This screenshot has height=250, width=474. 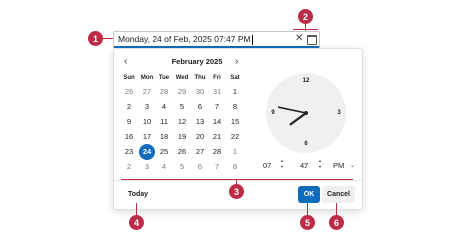 I want to click on weekday-thu: Thu, so click(x=200, y=78).